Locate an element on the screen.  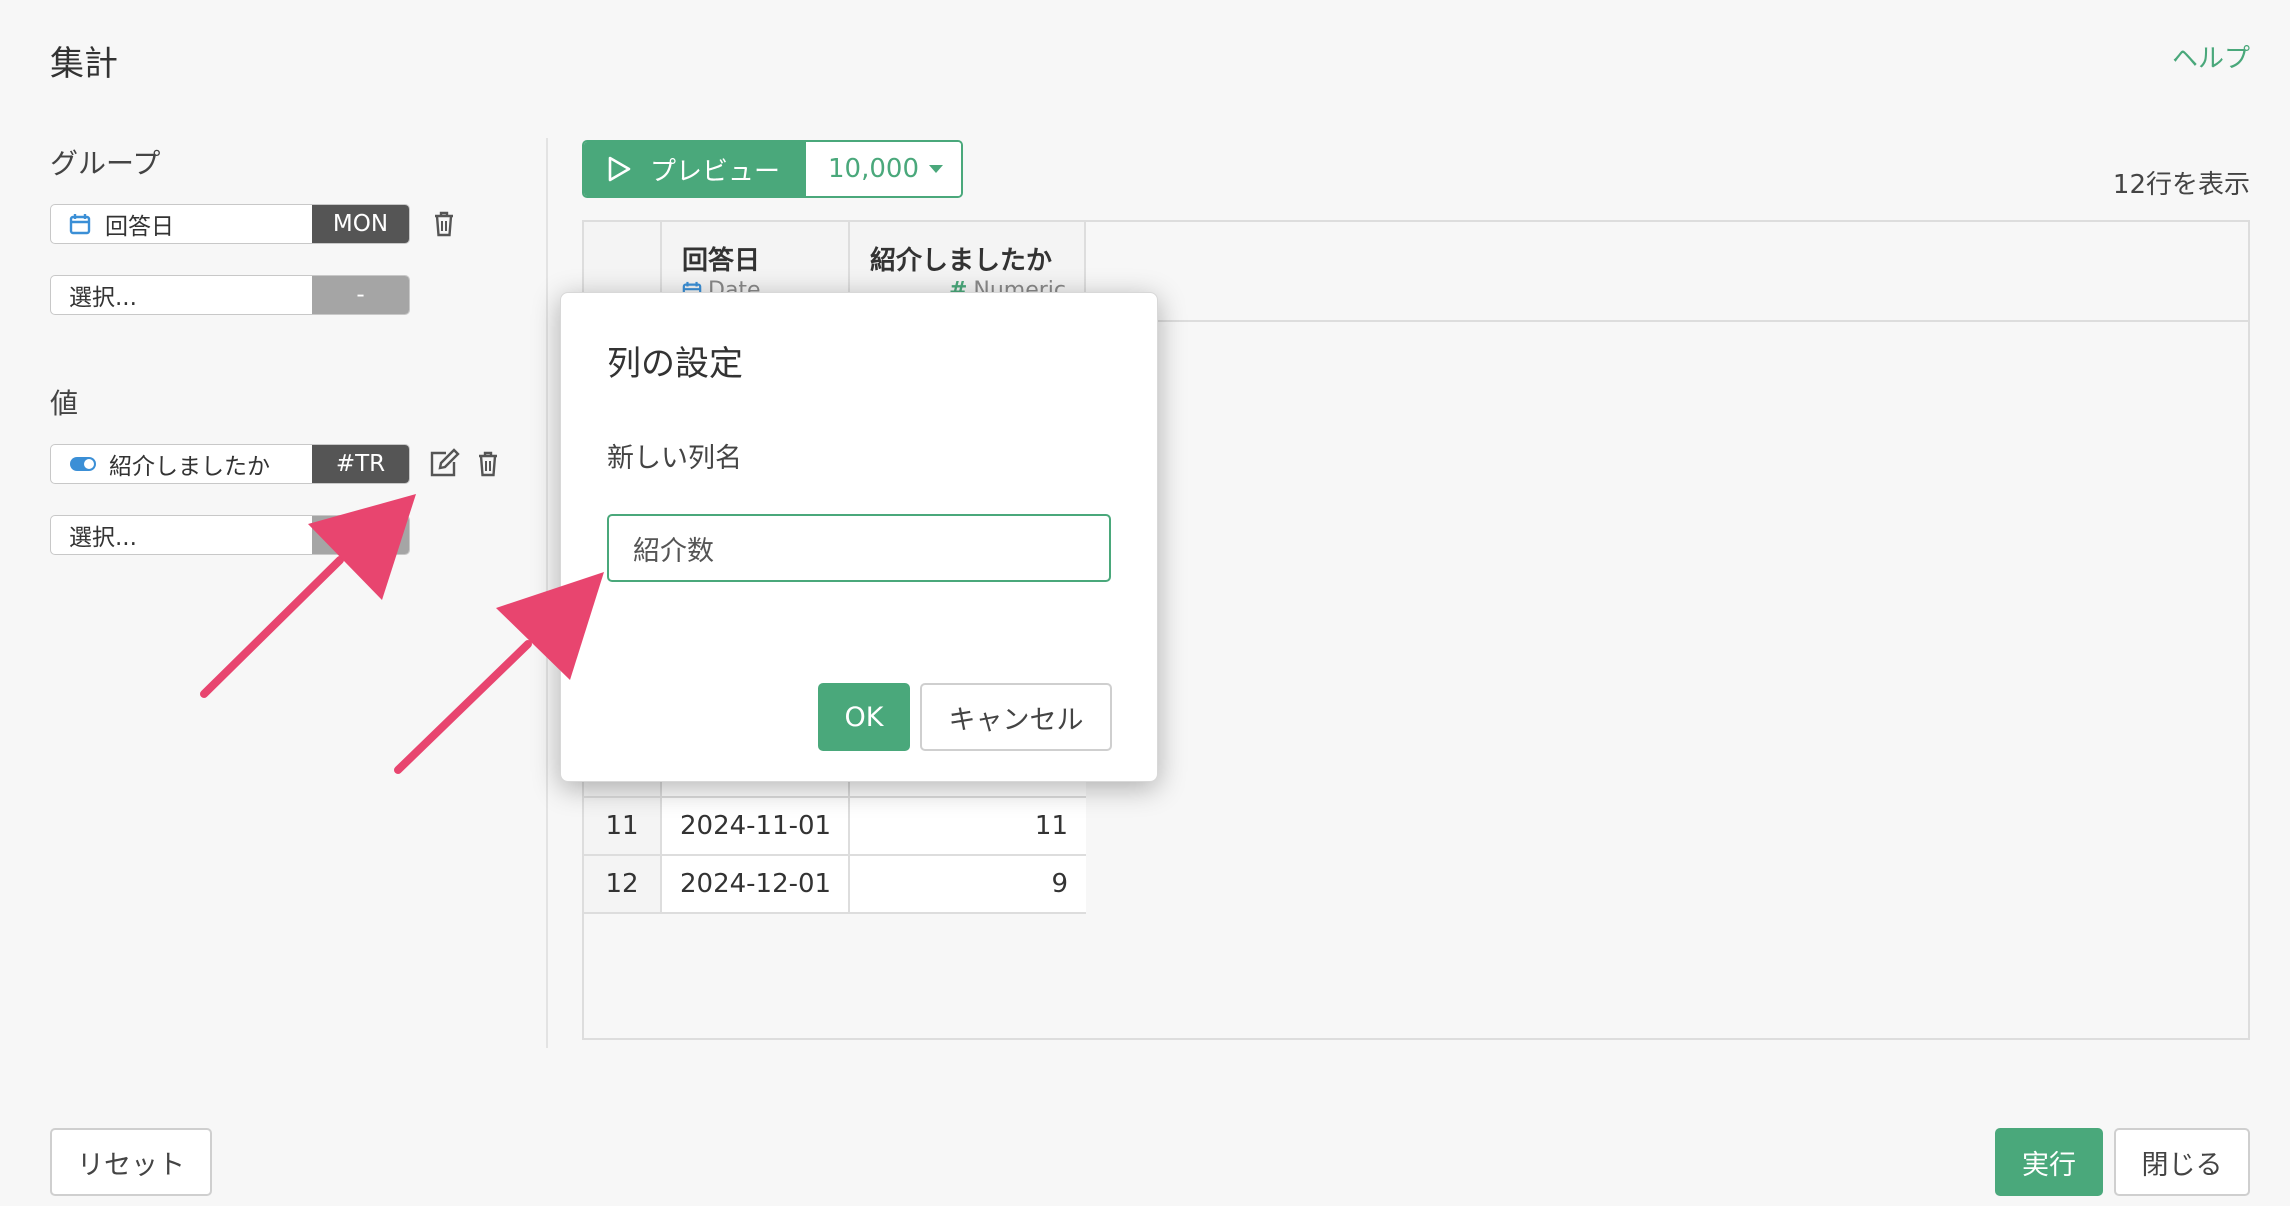
close-button: 閉じる is located at coordinates (2182, 1162).